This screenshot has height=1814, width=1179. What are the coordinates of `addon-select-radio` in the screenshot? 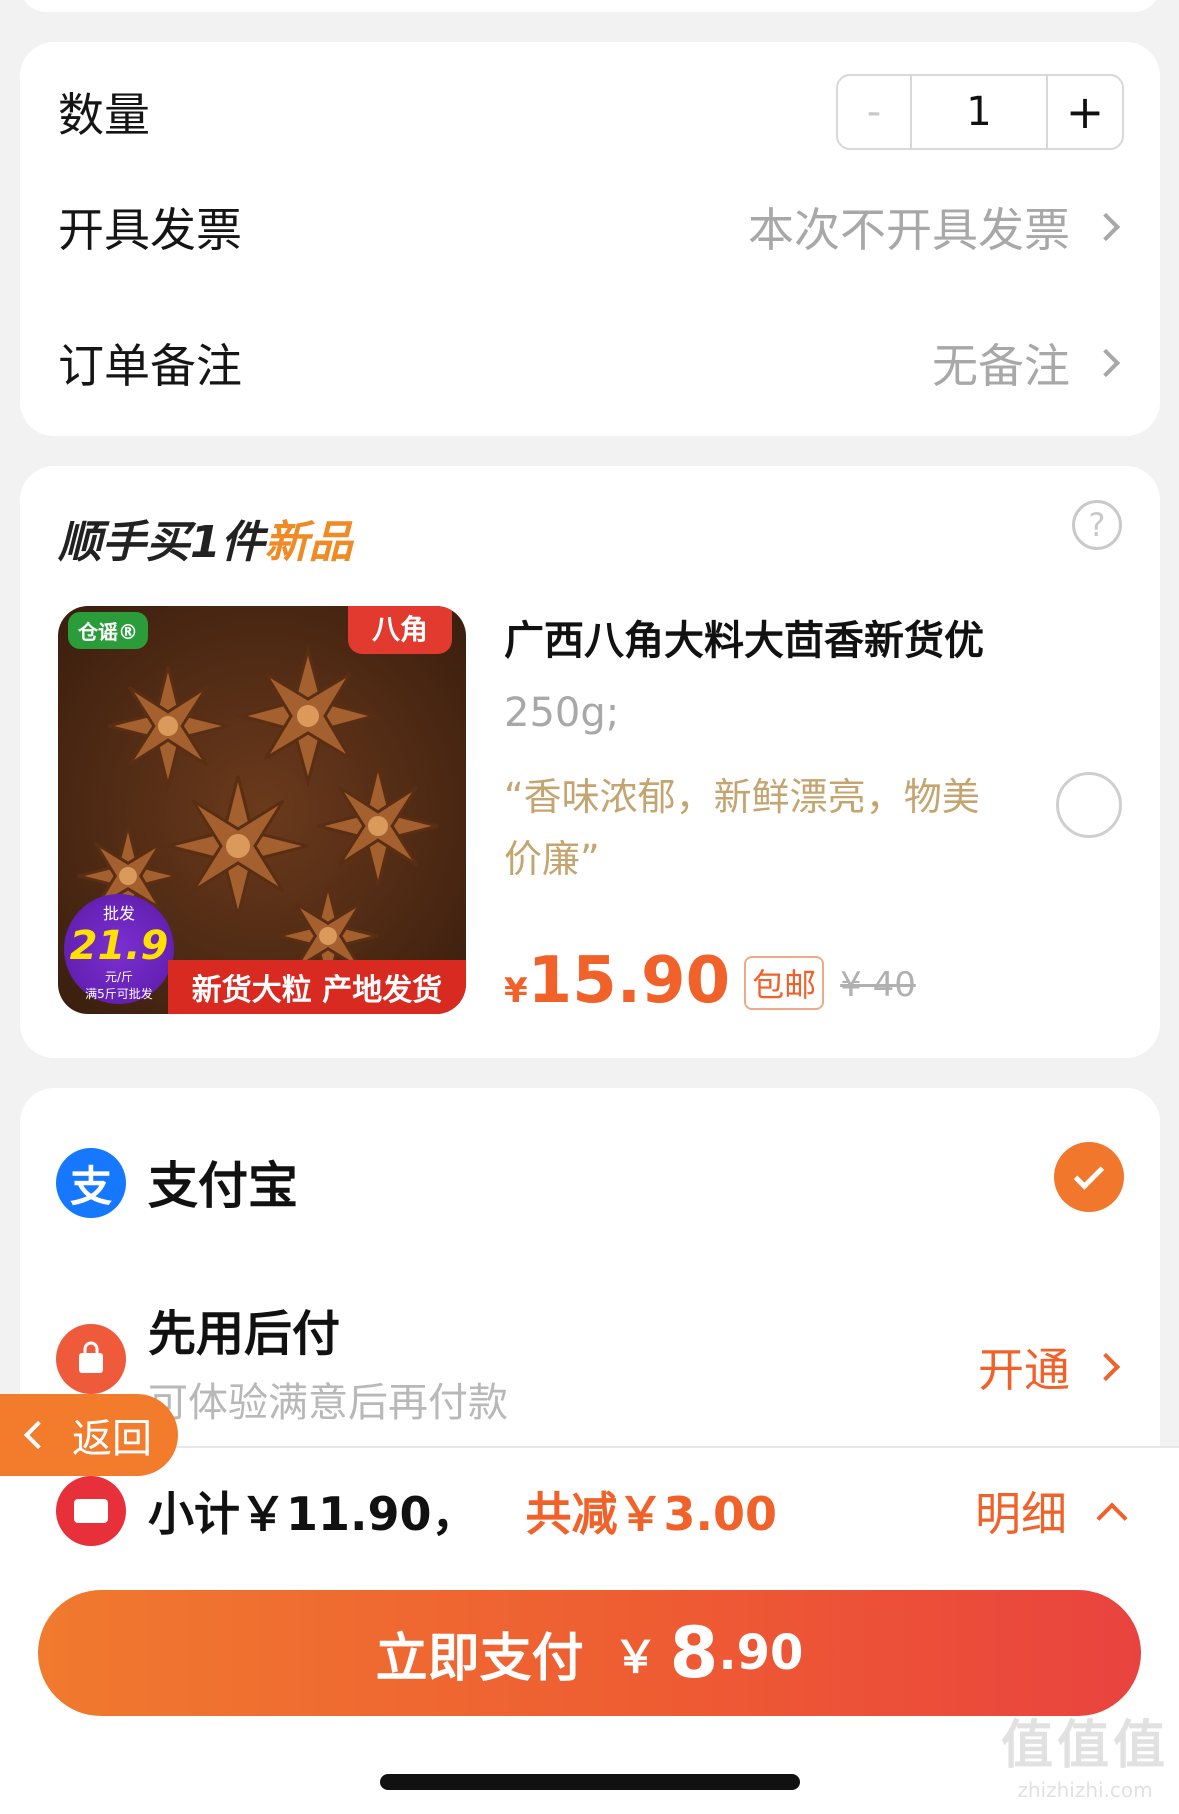 It's located at (1089, 805).